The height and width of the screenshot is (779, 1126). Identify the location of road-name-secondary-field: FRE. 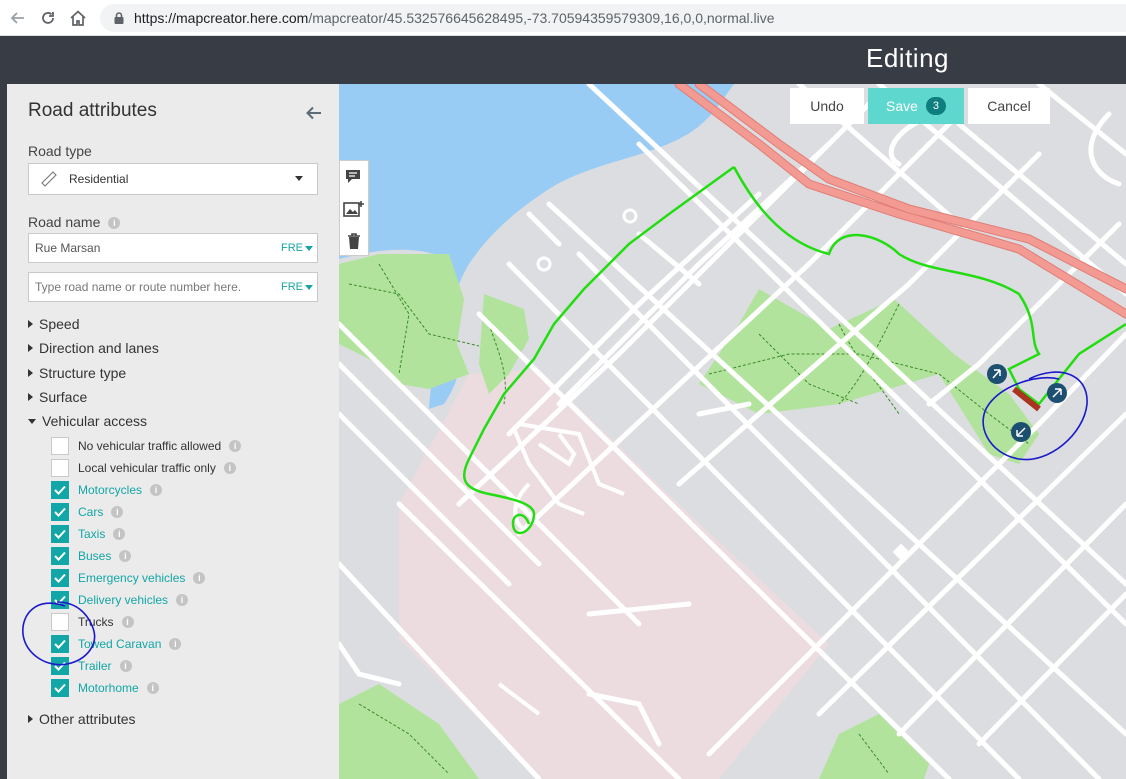
(173, 287).